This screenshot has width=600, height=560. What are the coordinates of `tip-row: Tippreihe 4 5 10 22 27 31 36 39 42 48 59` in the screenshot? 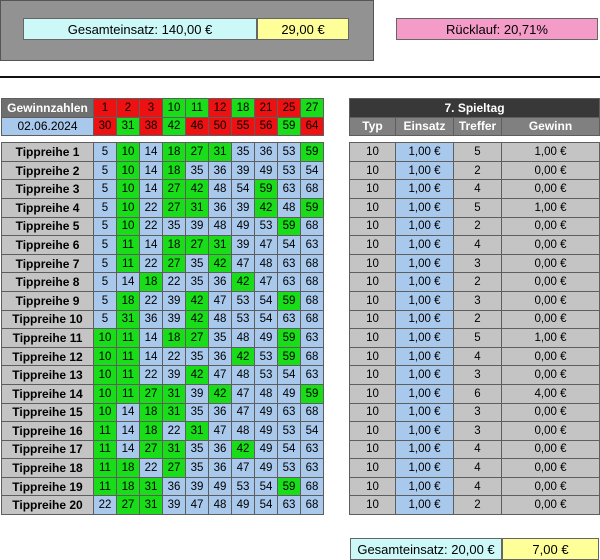 It's located at (162, 207).